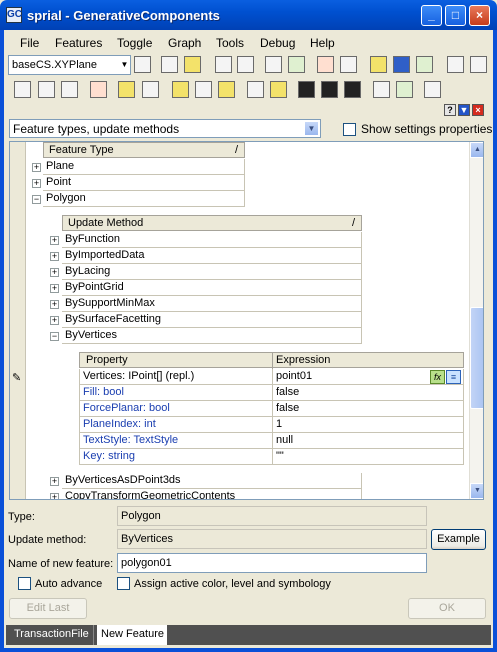 This screenshot has height=652, width=497. I want to click on play-icon, so click(126, 89).